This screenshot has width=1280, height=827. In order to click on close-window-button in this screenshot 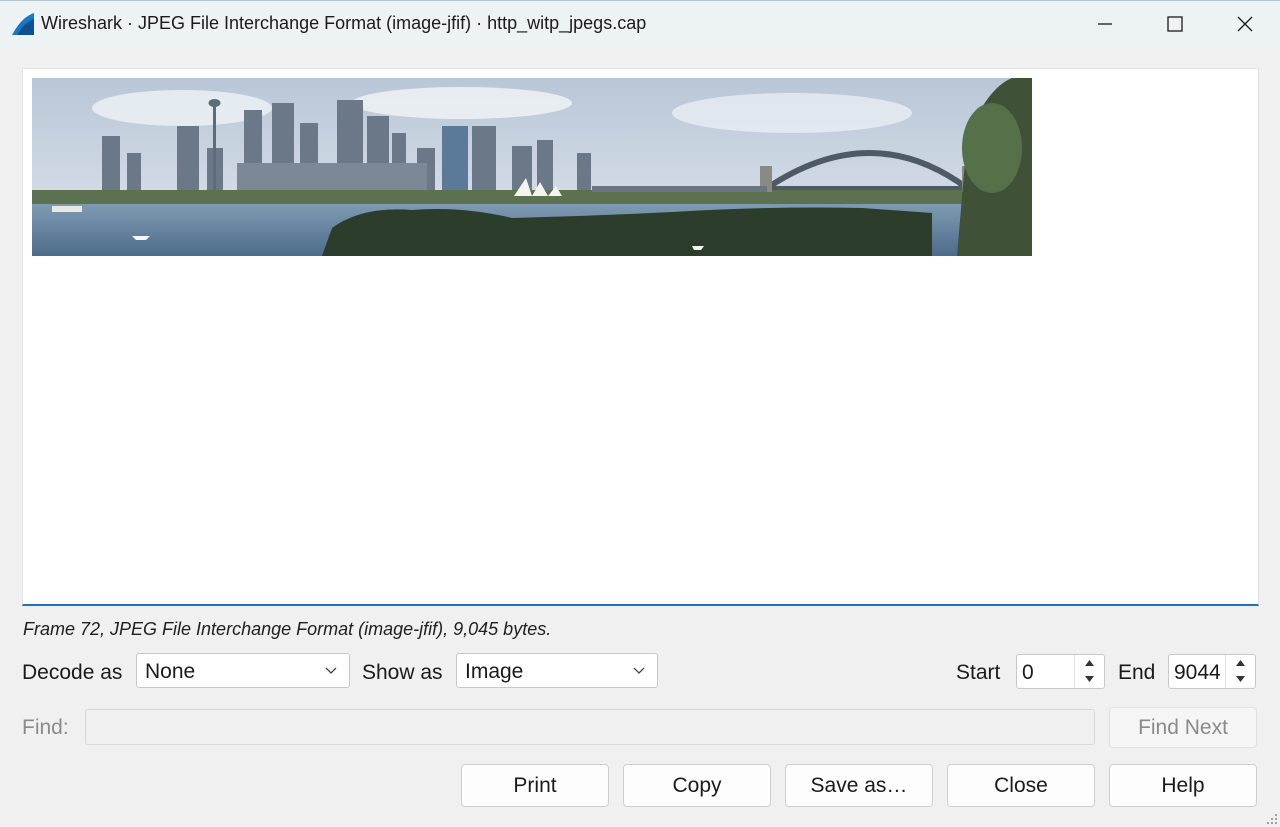, I will do `click(1245, 24)`.